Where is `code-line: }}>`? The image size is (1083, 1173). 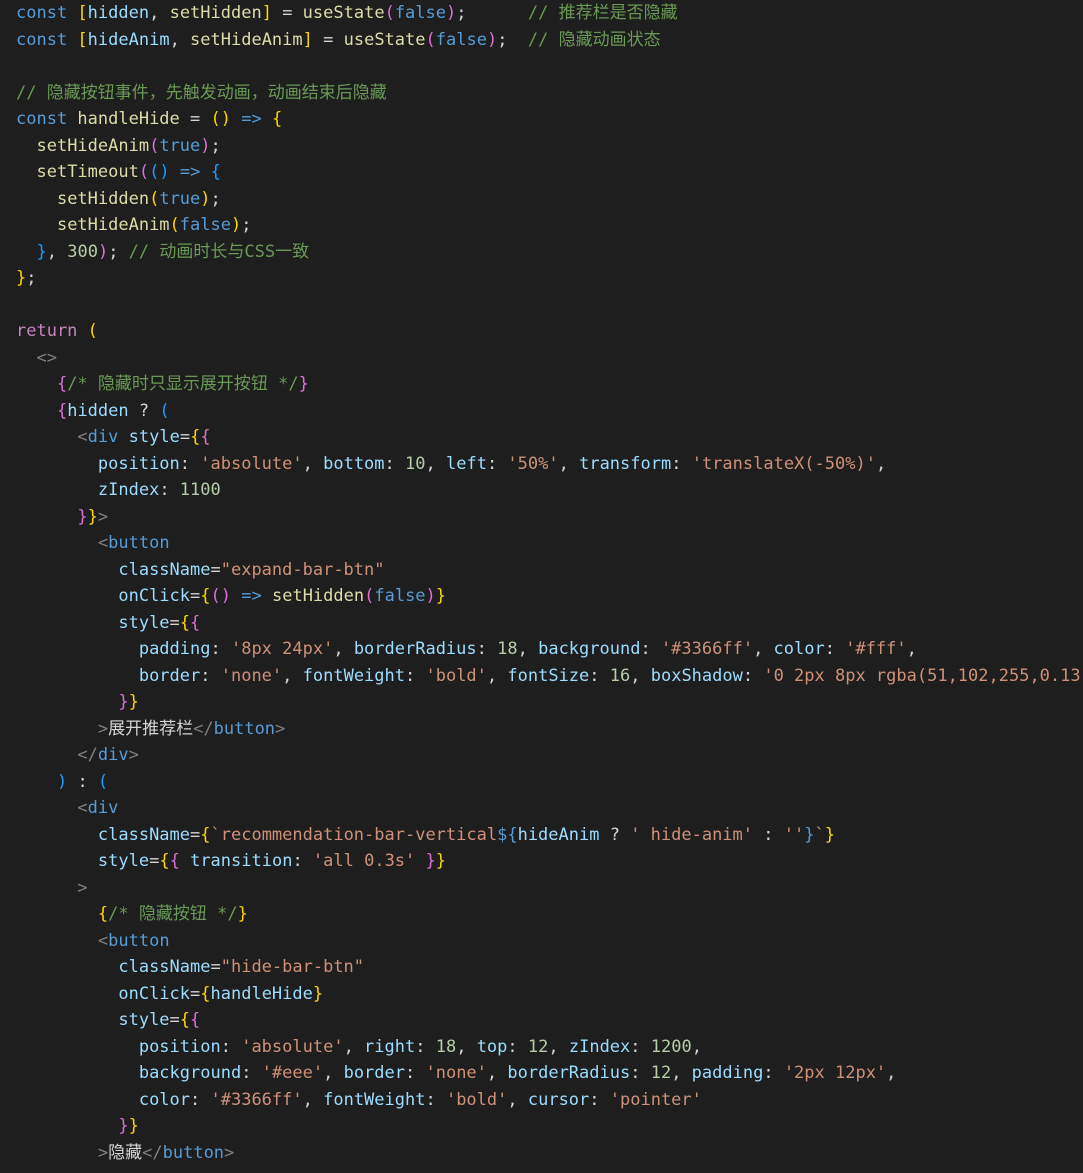 code-line: }}> is located at coordinates (549, 517).